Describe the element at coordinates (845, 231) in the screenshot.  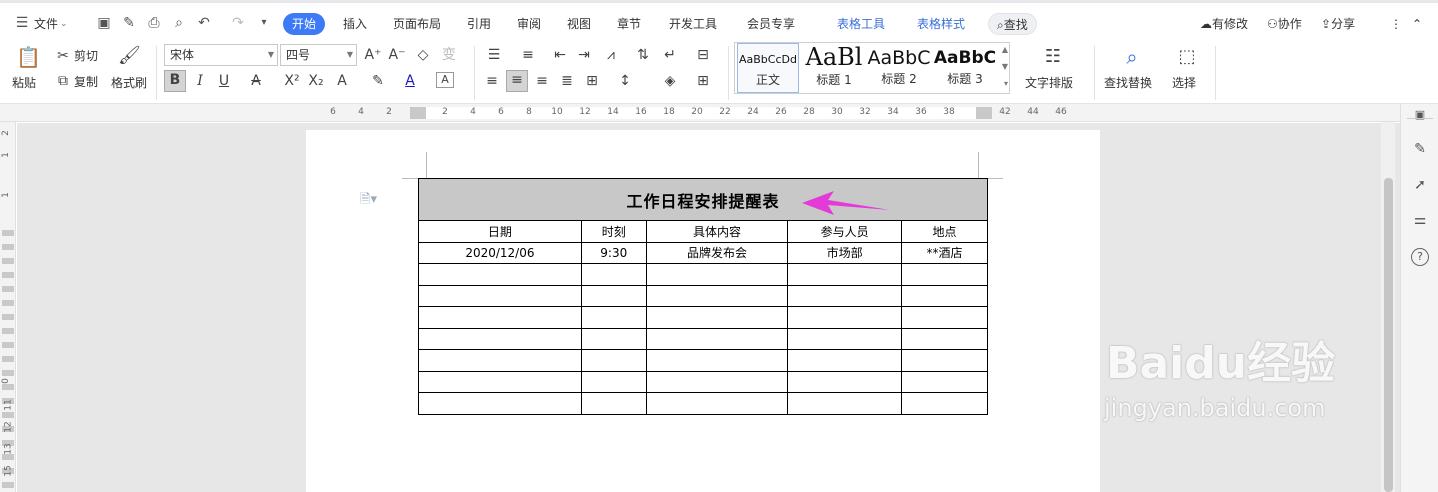
I see `header-cell: 参与人员` at that location.